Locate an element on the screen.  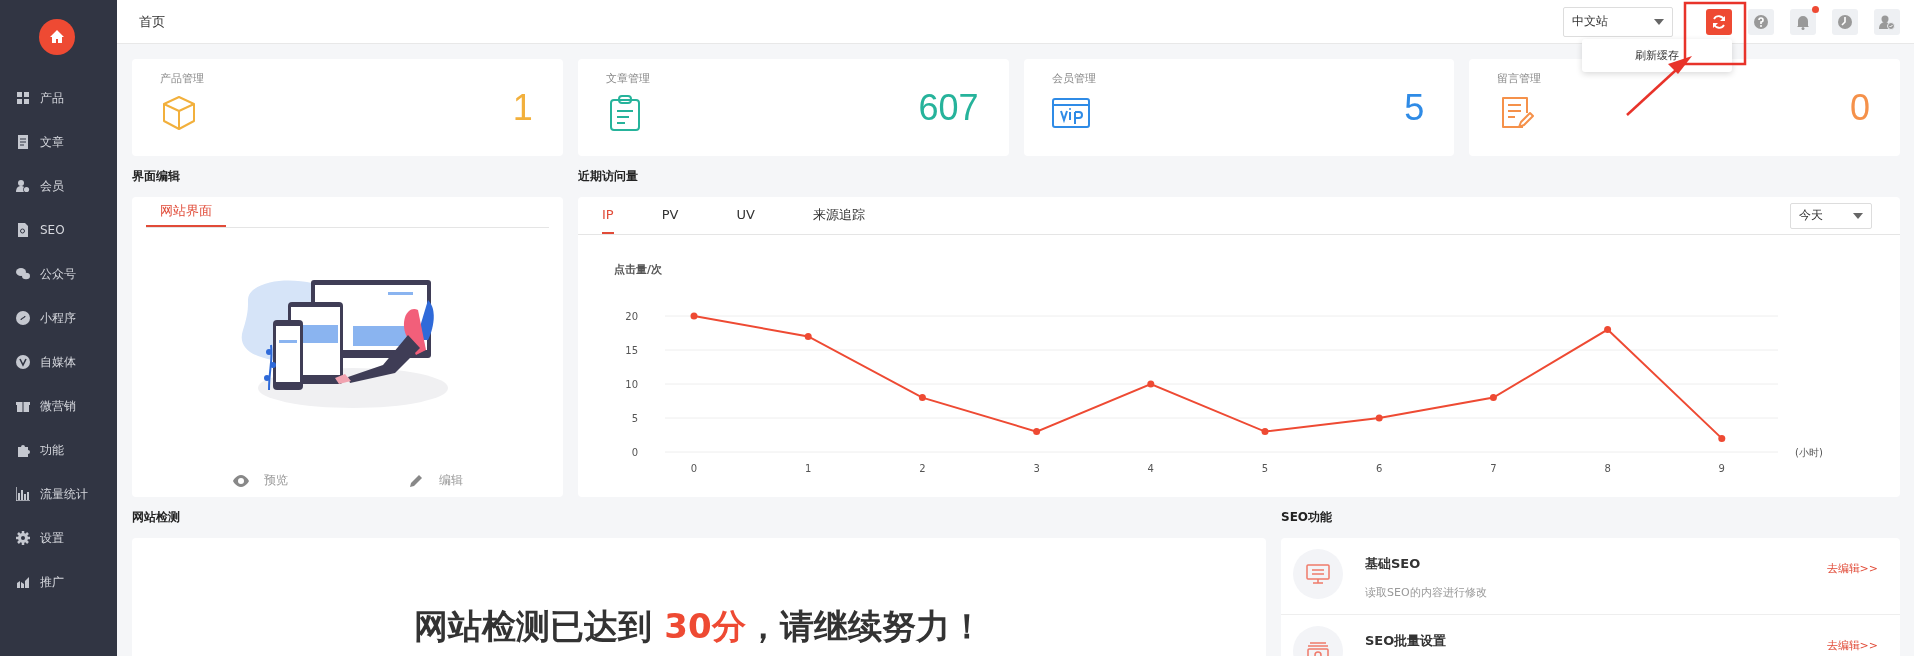
help-icon is located at coordinates (1761, 21).